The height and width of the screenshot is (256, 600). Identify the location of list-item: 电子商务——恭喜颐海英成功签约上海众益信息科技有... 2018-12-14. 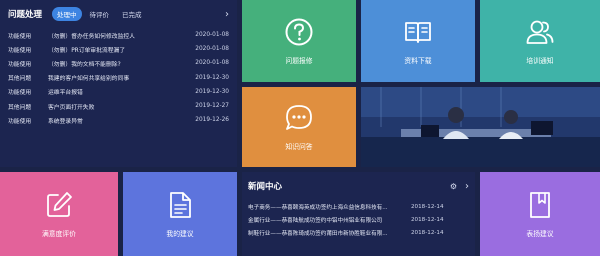
(358, 206).